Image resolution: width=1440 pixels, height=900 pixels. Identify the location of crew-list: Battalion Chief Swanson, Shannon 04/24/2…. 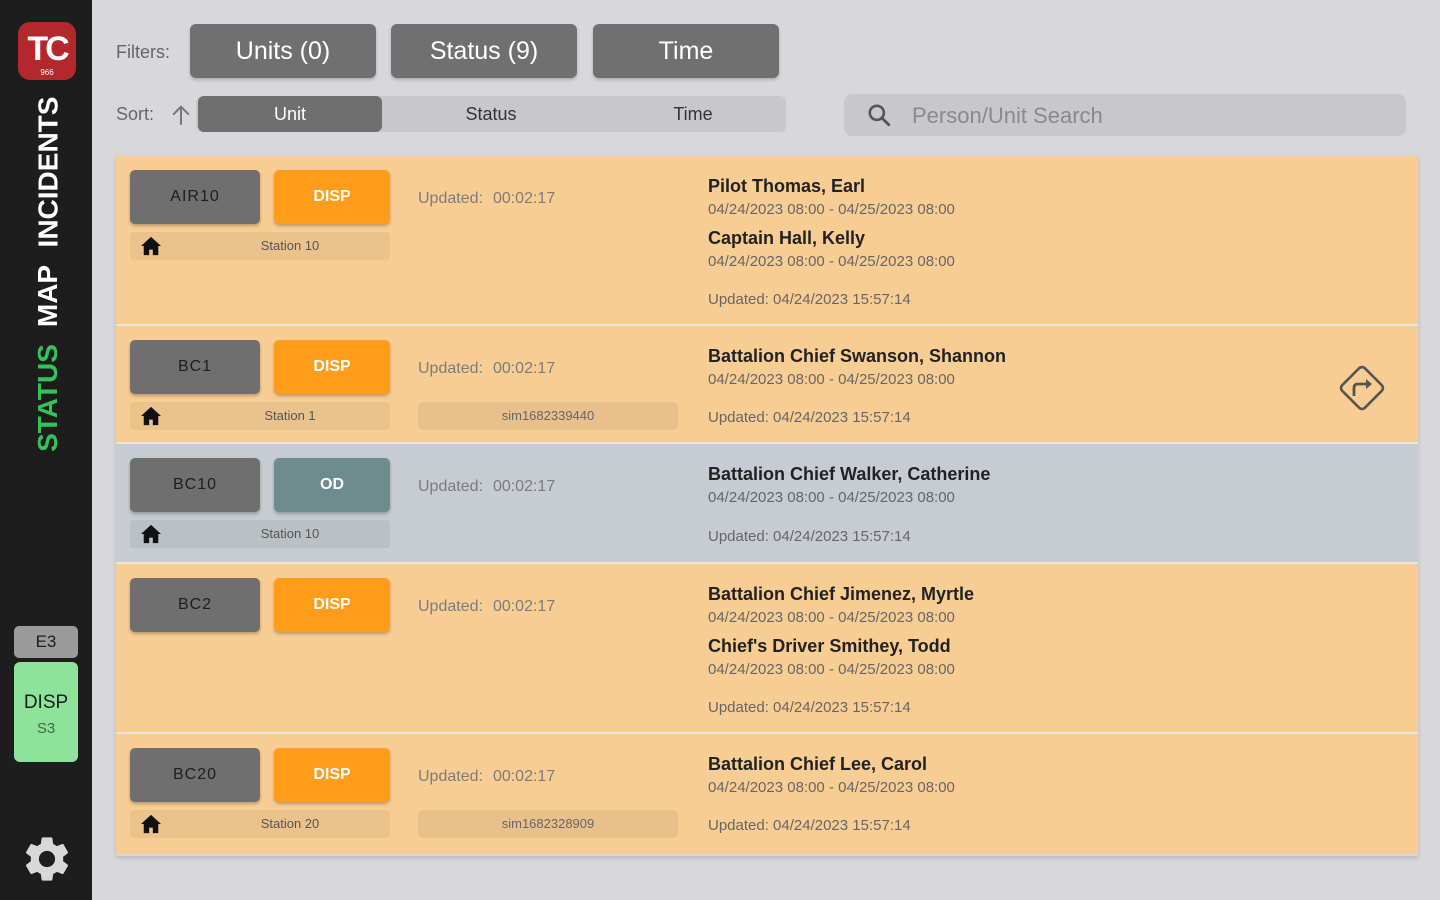
(988, 370).